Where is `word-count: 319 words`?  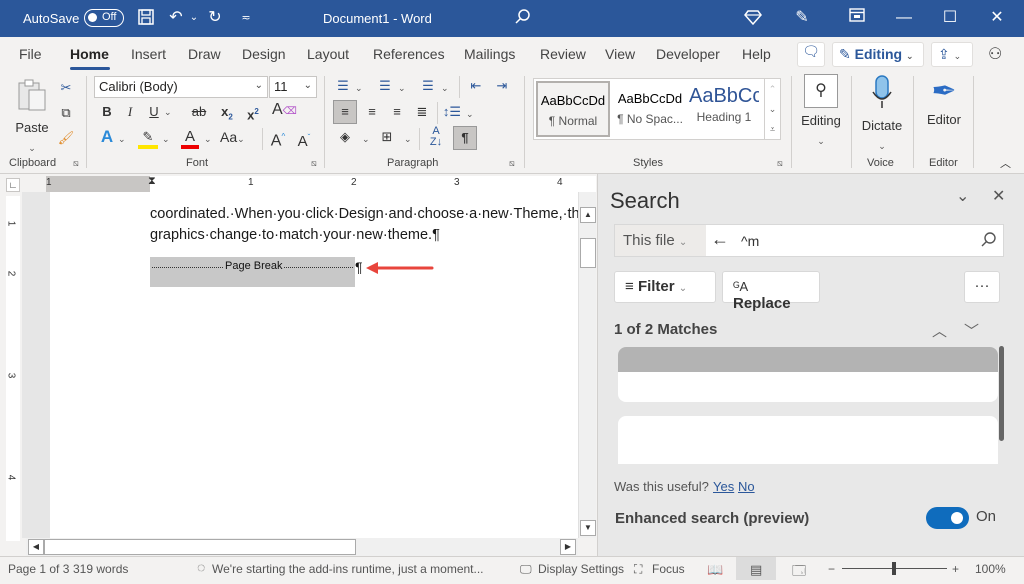 word-count: 319 words is located at coordinates (100, 569).